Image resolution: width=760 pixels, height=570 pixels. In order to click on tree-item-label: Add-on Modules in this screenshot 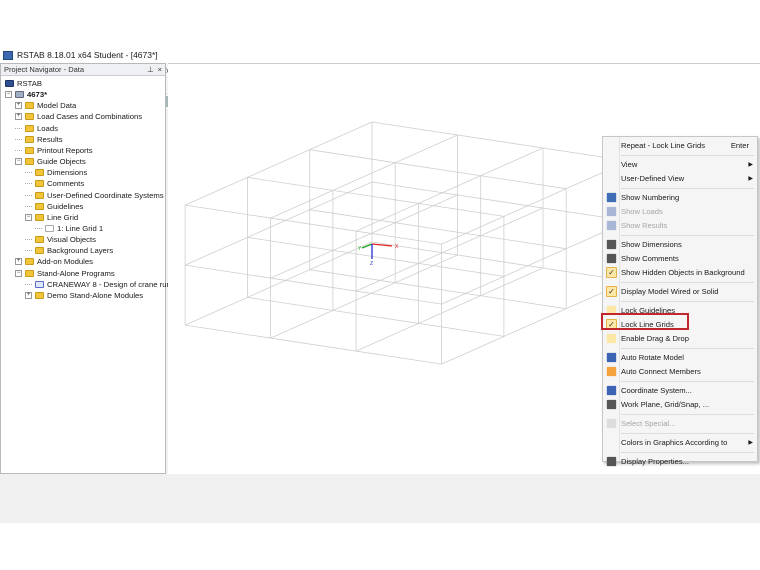, I will do `click(65, 262)`.